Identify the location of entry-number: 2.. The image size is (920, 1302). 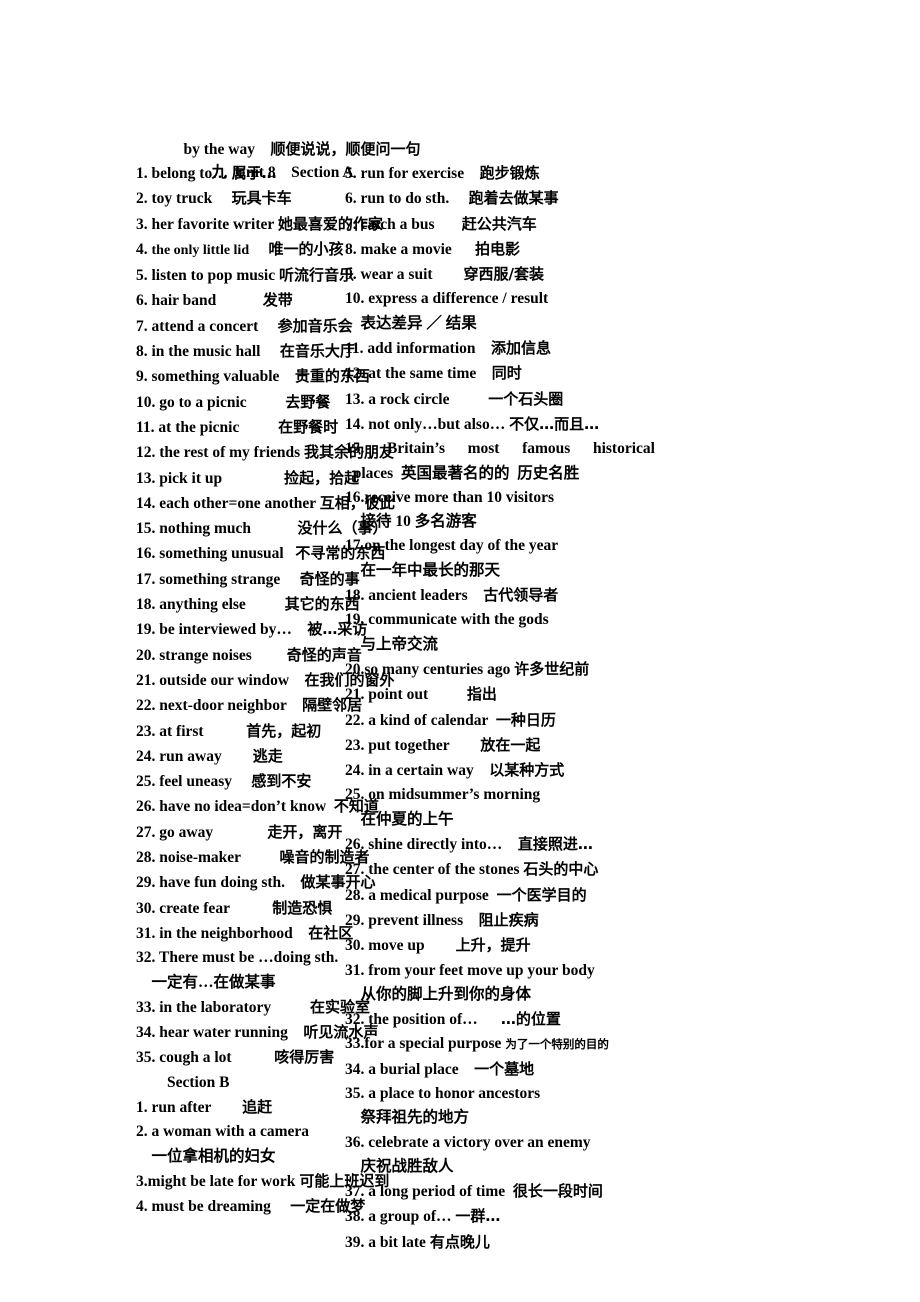
(144, 1132).